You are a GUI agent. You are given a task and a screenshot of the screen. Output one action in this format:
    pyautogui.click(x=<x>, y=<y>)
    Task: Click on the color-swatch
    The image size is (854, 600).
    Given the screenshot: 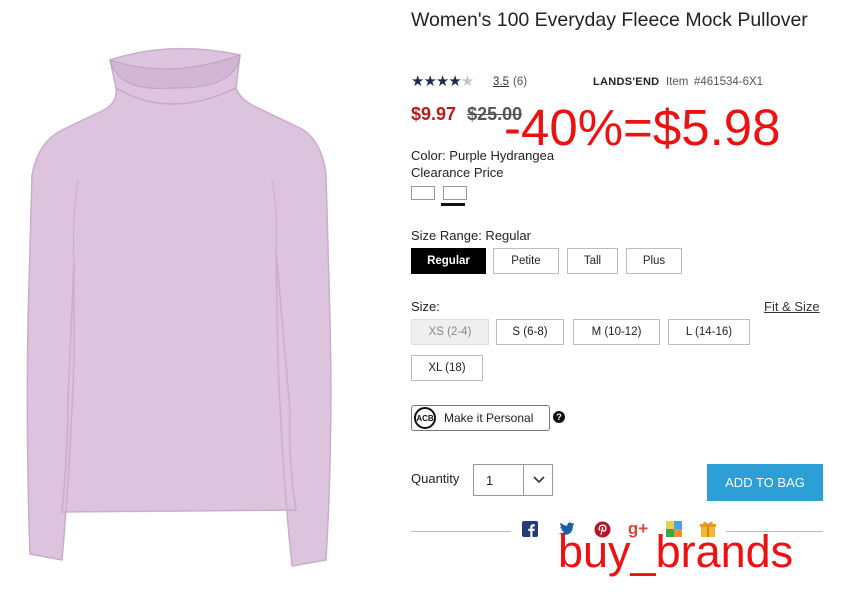 What is the action you would take?
    pyautogui.click(x=423, y=193)
    